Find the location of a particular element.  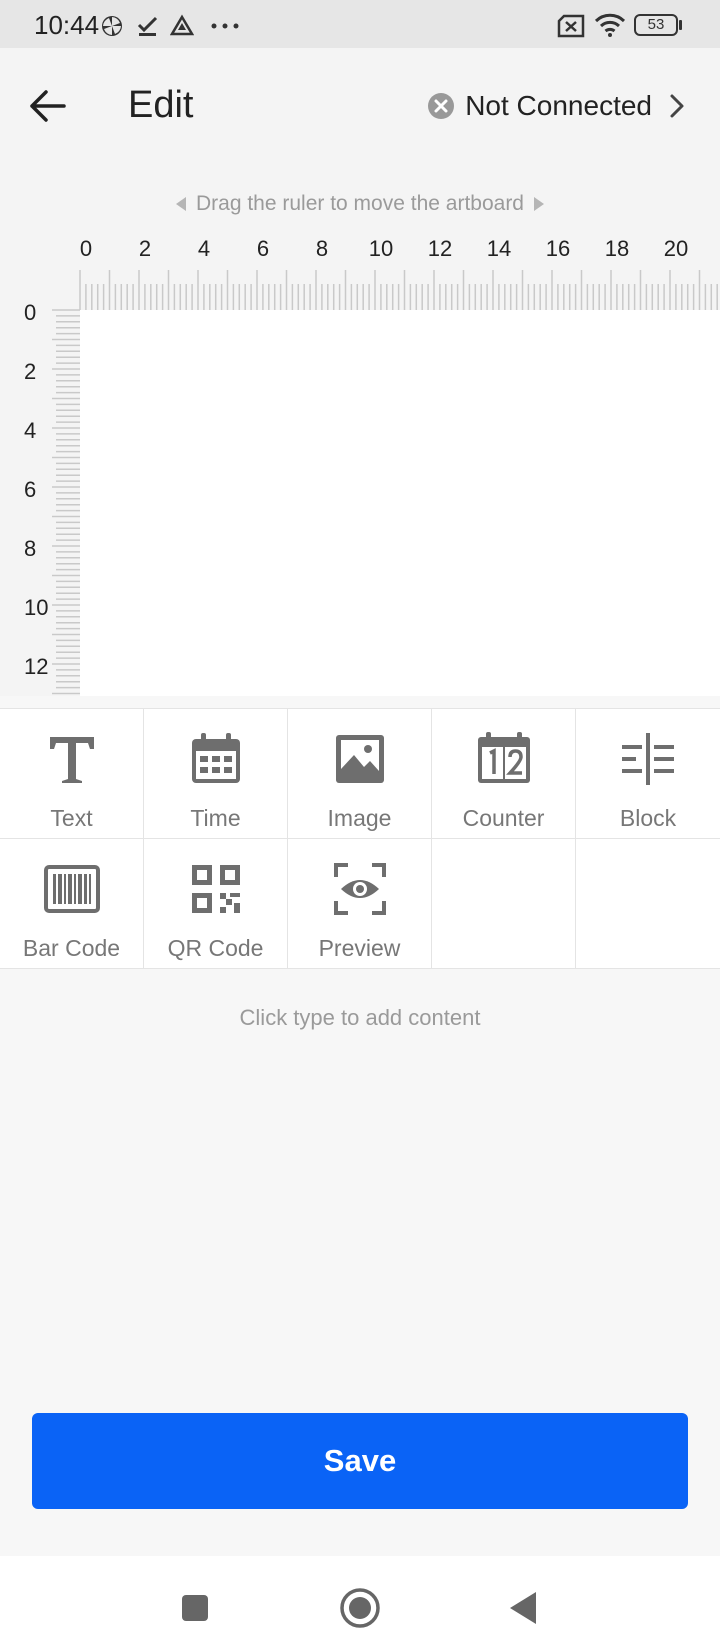

tool-image: Image is located at coordinates (360, 773).